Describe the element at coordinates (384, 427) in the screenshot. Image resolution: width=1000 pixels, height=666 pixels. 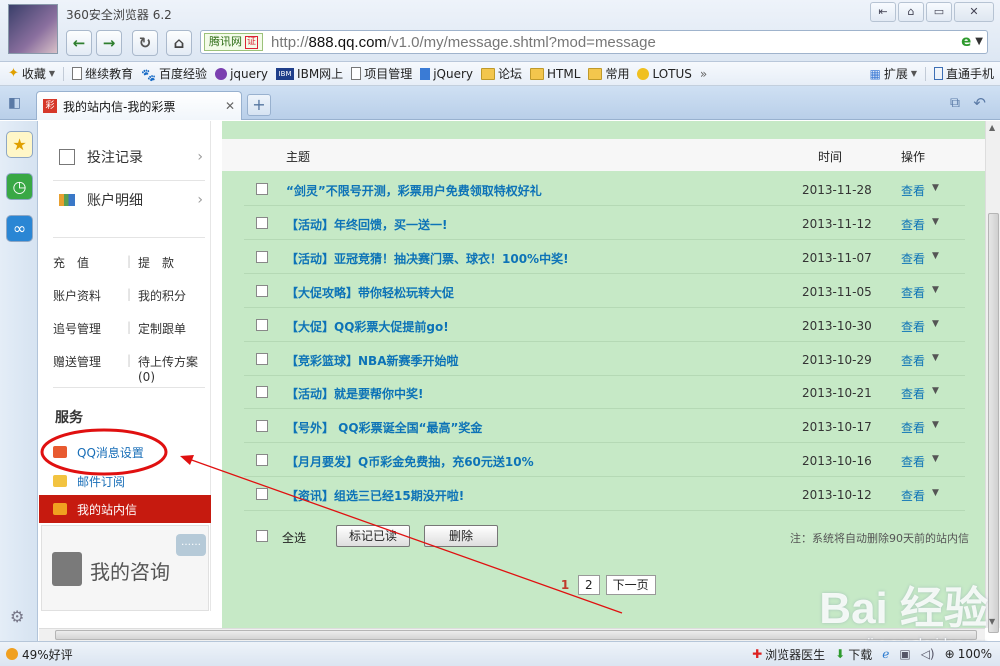
I see `message-subject-link: 【号外】 QQ彩票诞全国“最高”奖金` at that location.